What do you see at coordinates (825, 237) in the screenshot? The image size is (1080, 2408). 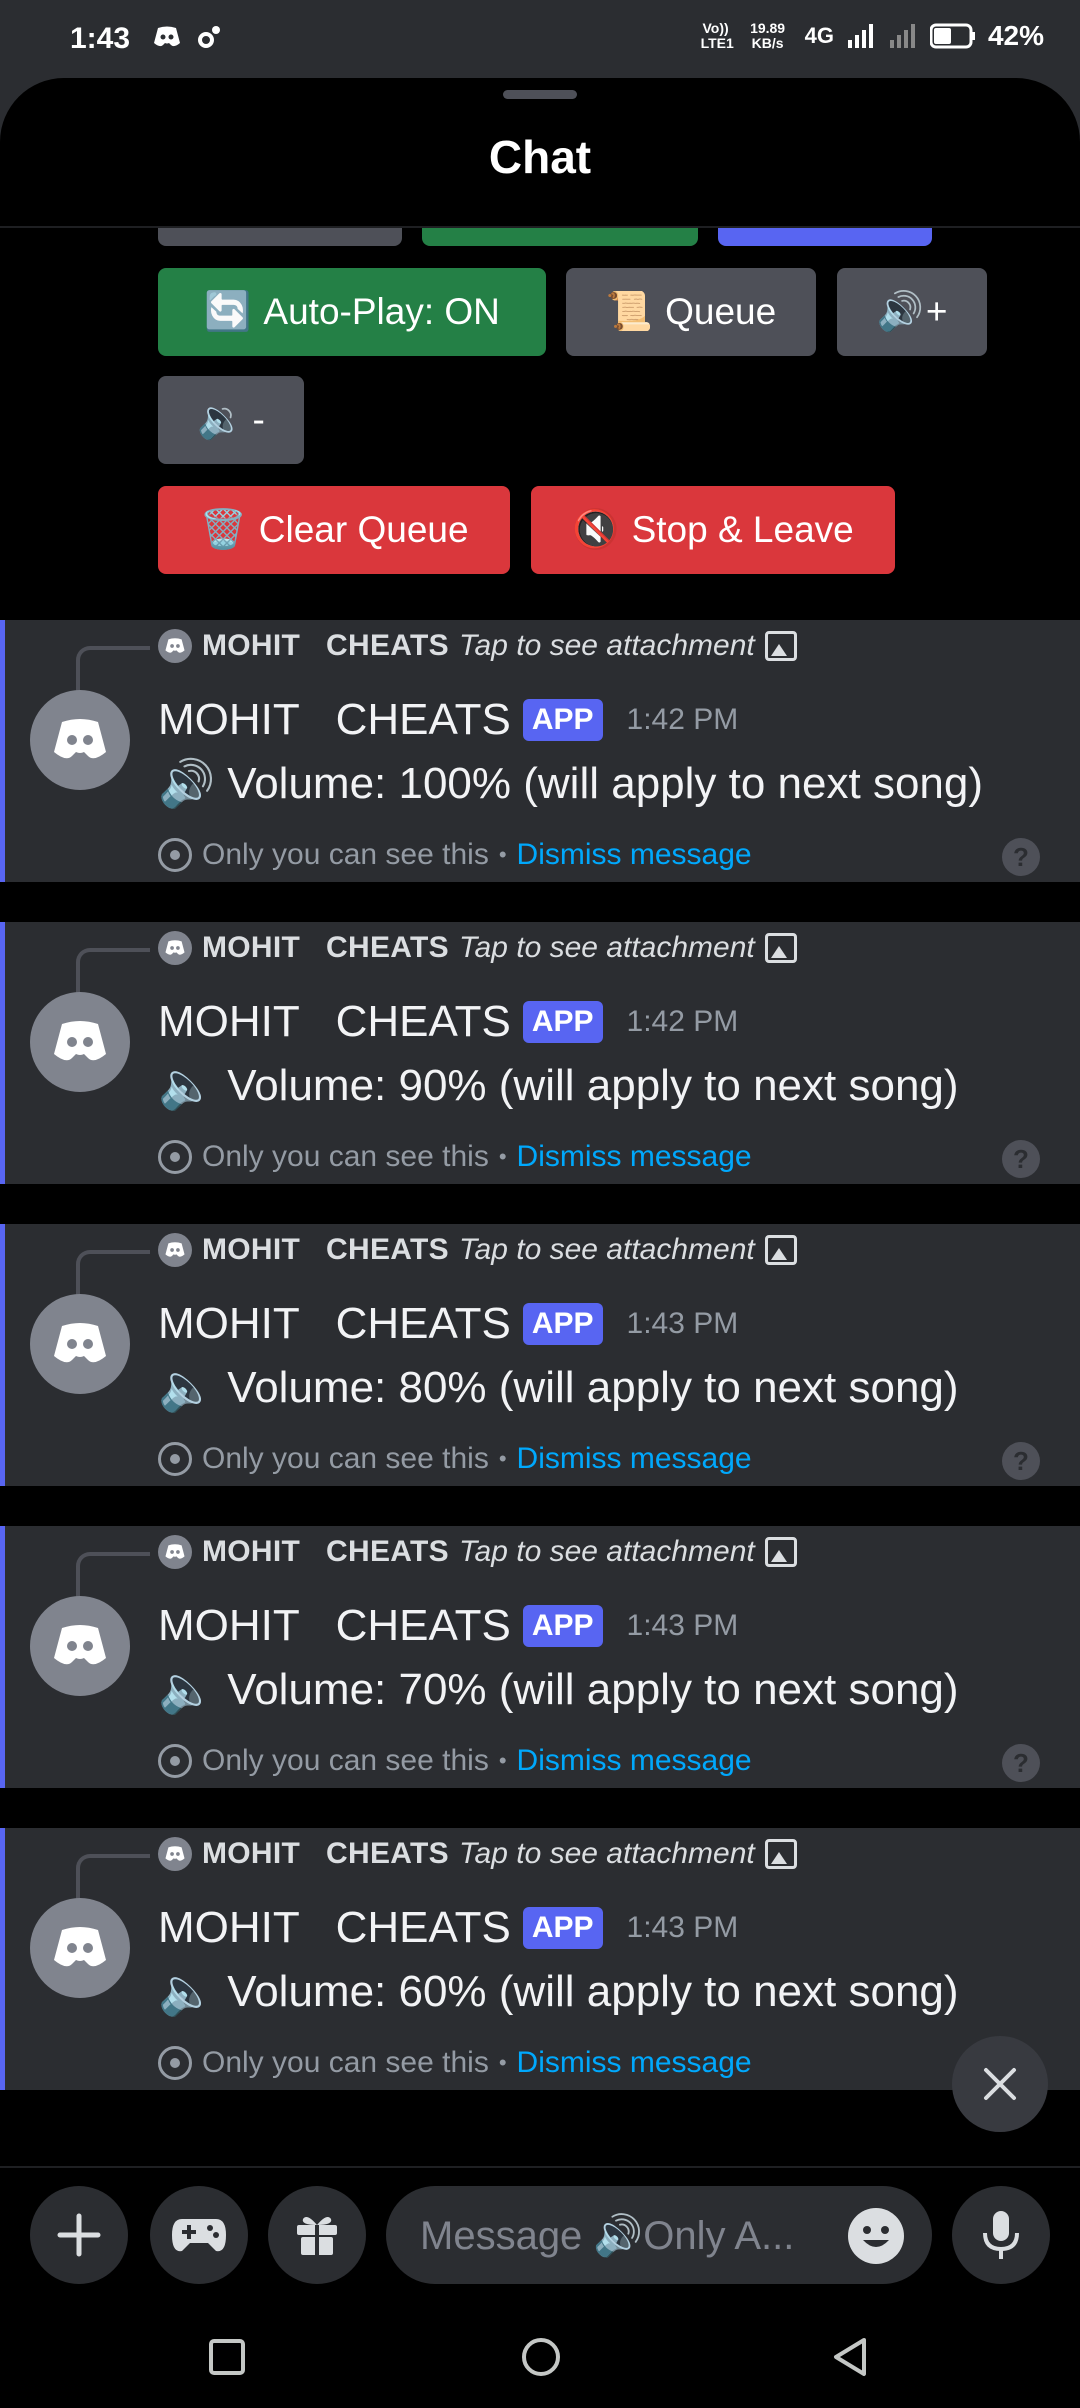 I see `partial-button-blurple` at bounding box center [825, 237].